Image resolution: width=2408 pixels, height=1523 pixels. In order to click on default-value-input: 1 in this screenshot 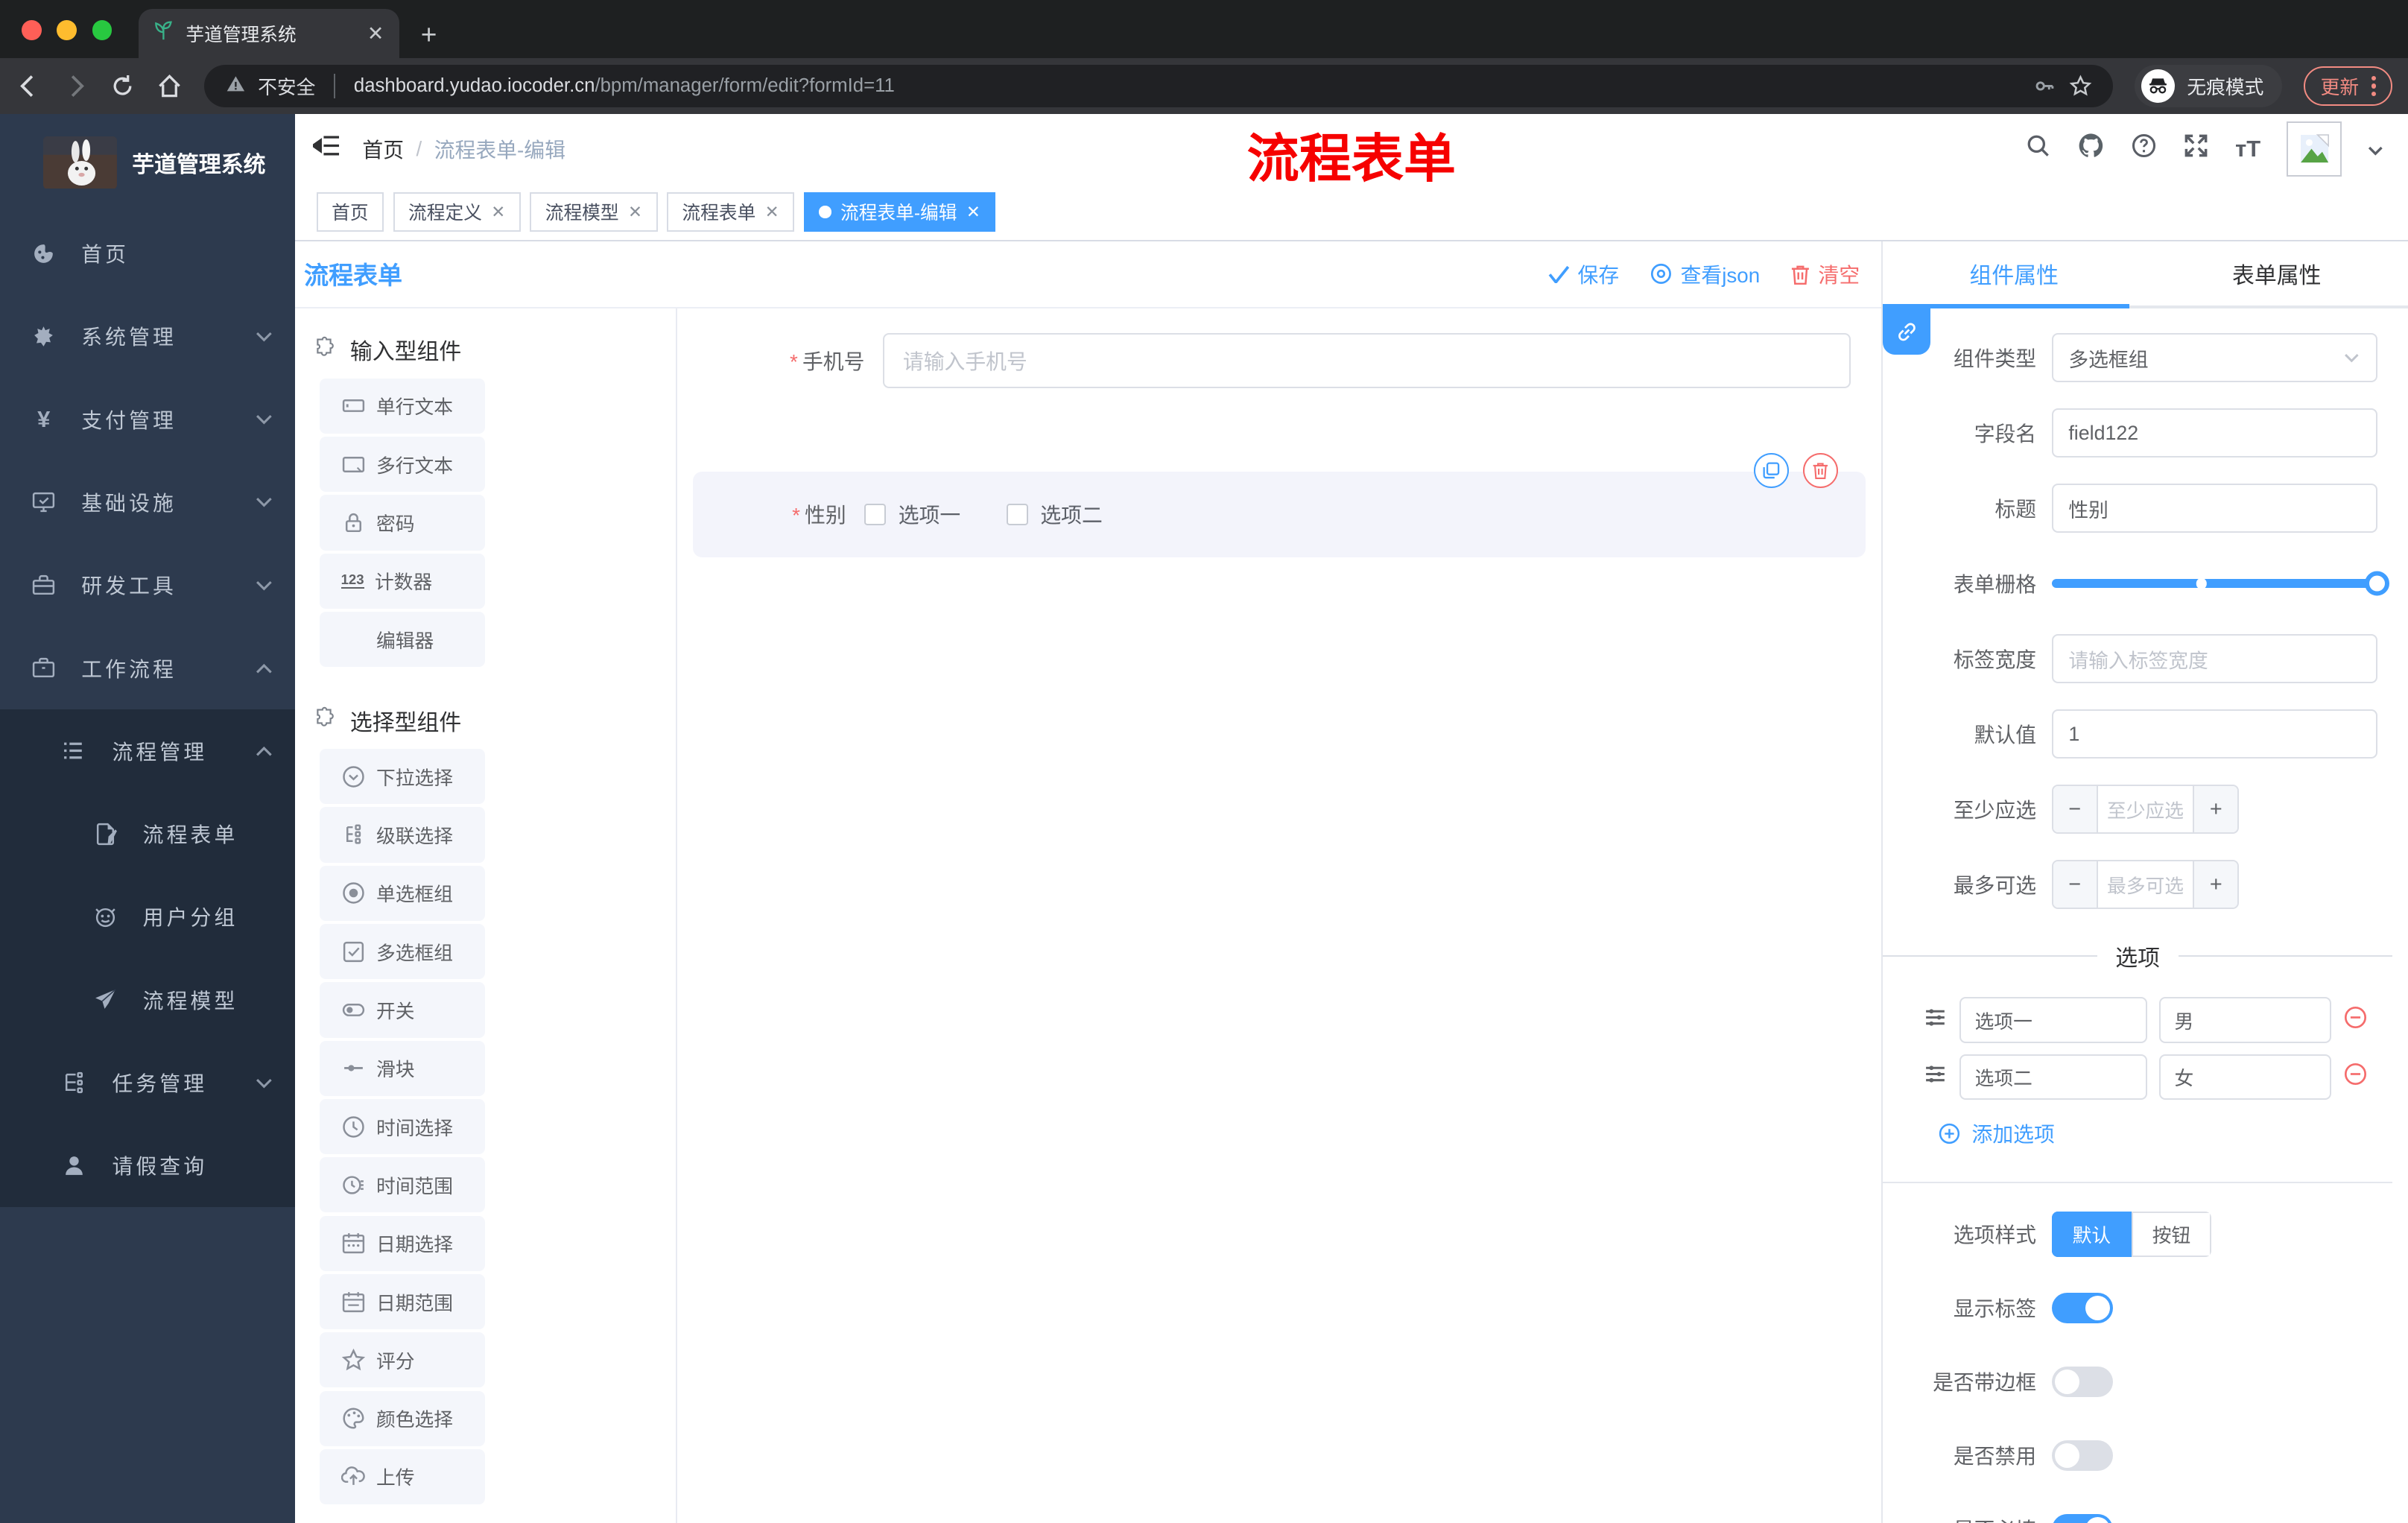, I will do `click(2214, 734)`.